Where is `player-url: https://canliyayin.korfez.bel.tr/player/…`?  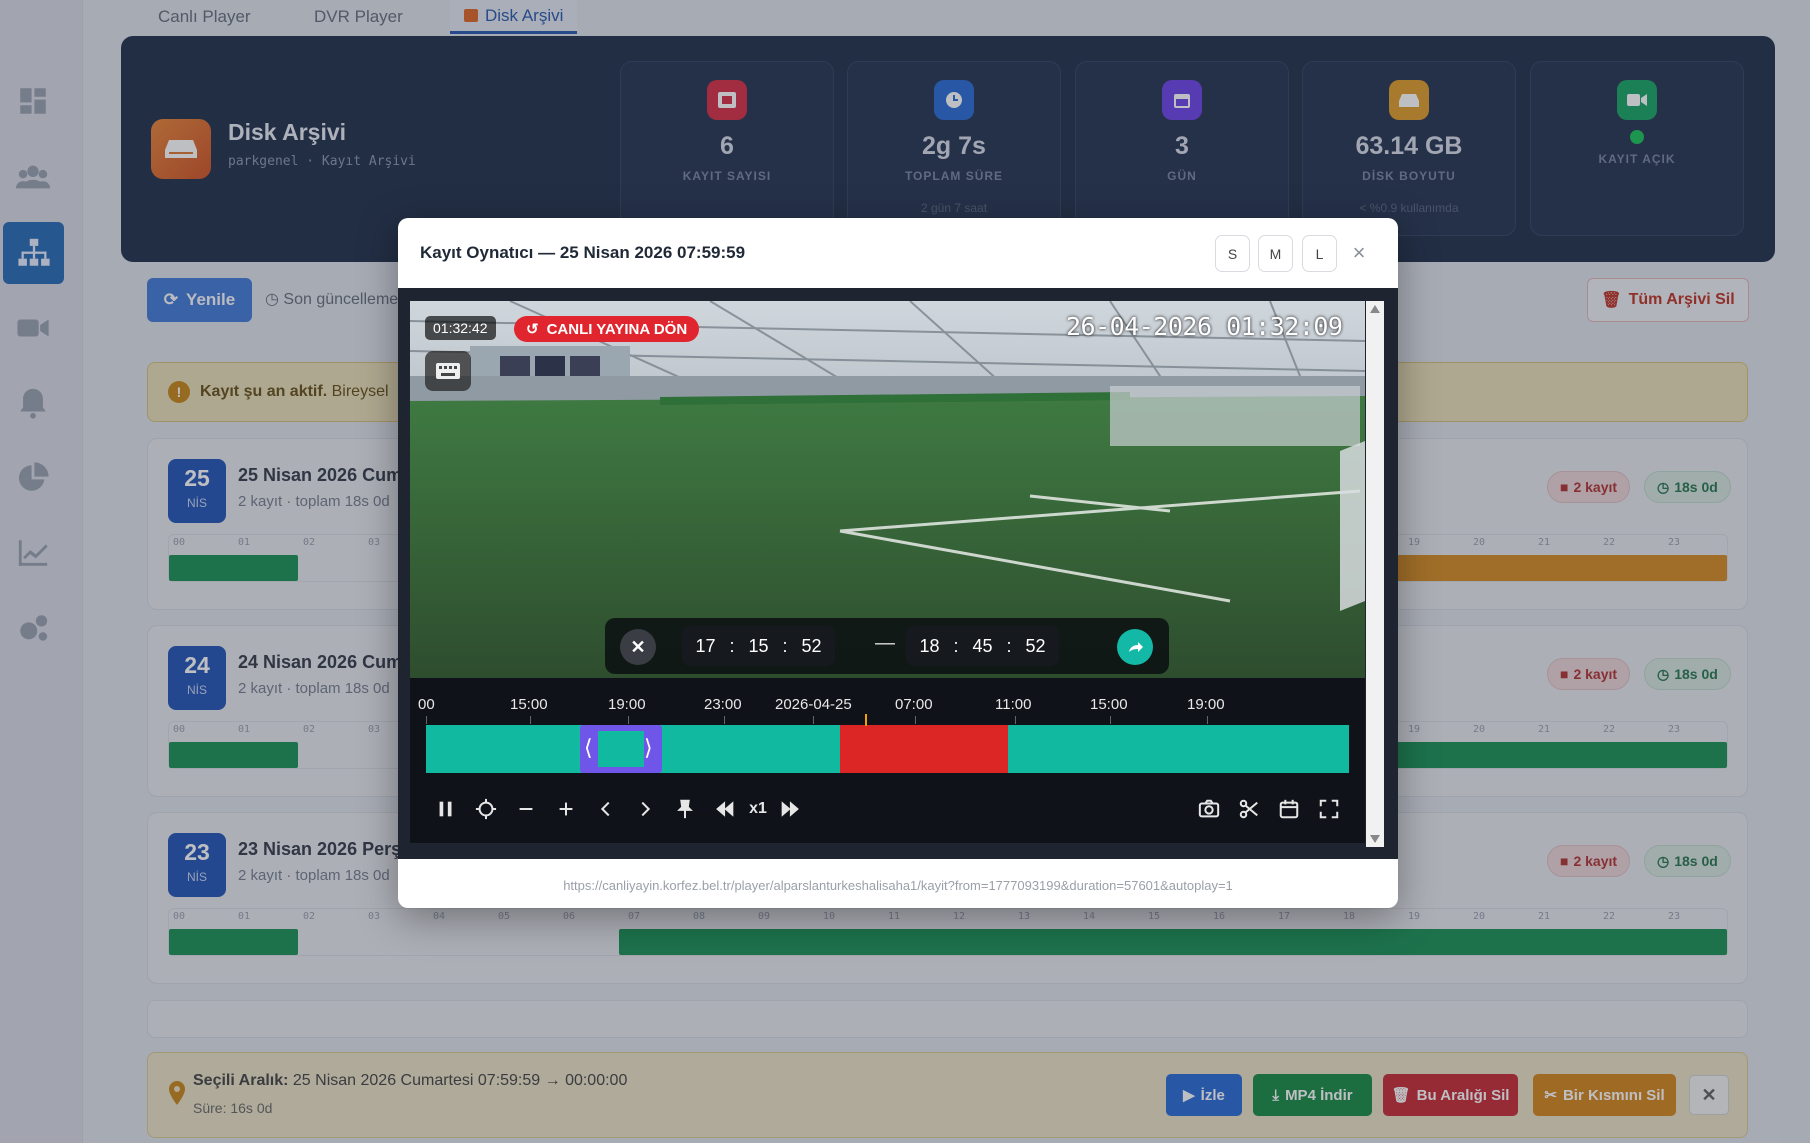 player-url: https://canliyayin.korfez.bel.tr/player/… is located at coordinates (898, 885).